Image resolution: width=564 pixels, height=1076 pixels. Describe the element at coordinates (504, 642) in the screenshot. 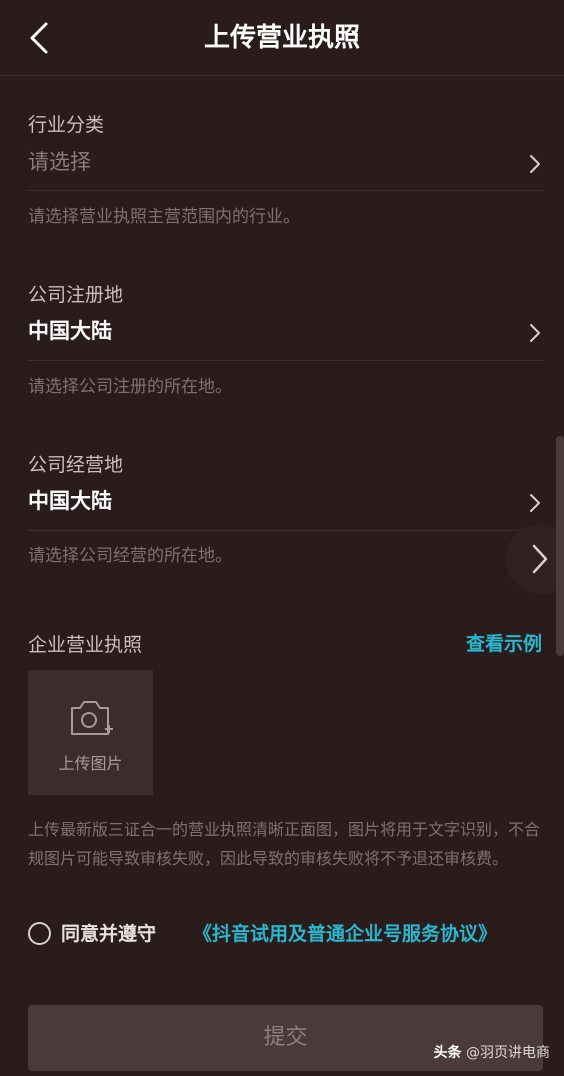

I see `view-example-link: 查看示例` at that location.